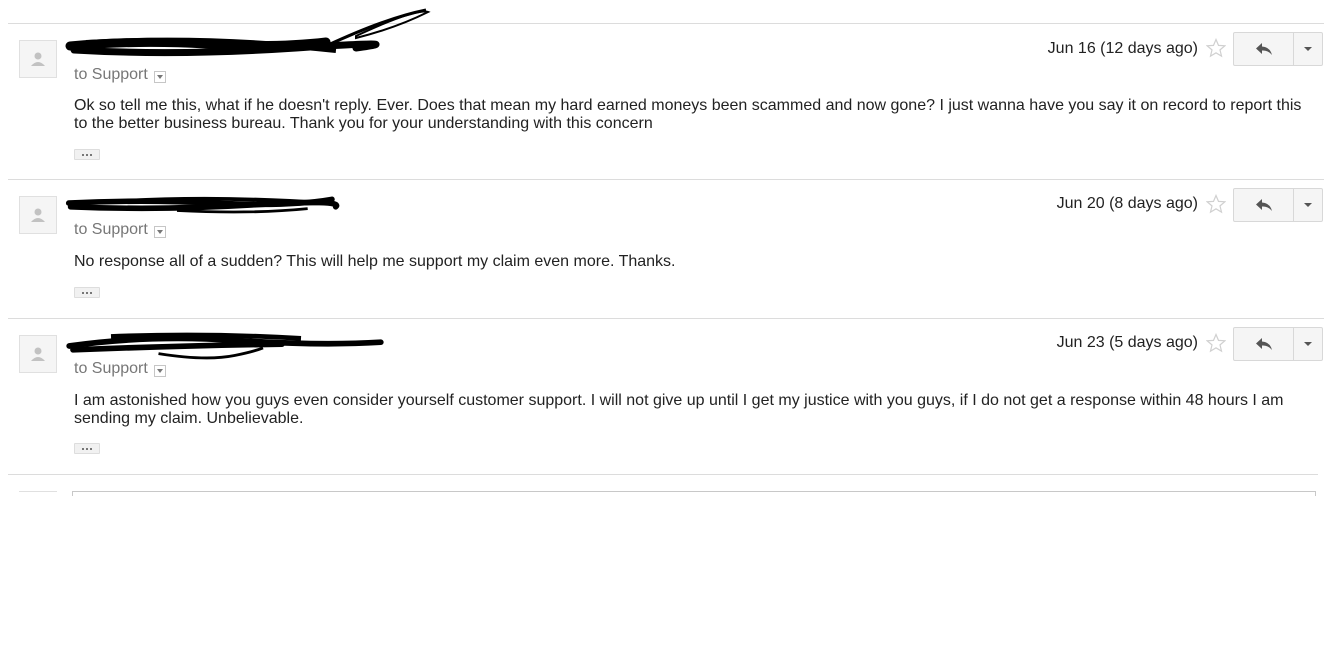 The height and width of the screenshot is (648, 1341). Describe the element at coordinates (663, 485) in the screenshot. I see `reply-compose-area` at that location.